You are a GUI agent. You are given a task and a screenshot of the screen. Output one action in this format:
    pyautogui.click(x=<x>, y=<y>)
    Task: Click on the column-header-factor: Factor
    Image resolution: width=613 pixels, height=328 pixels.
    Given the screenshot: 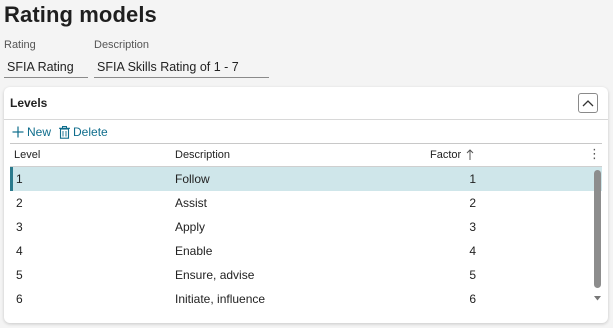 What is the action you would take?
    pyautogui.click(x=452, y=155)
    